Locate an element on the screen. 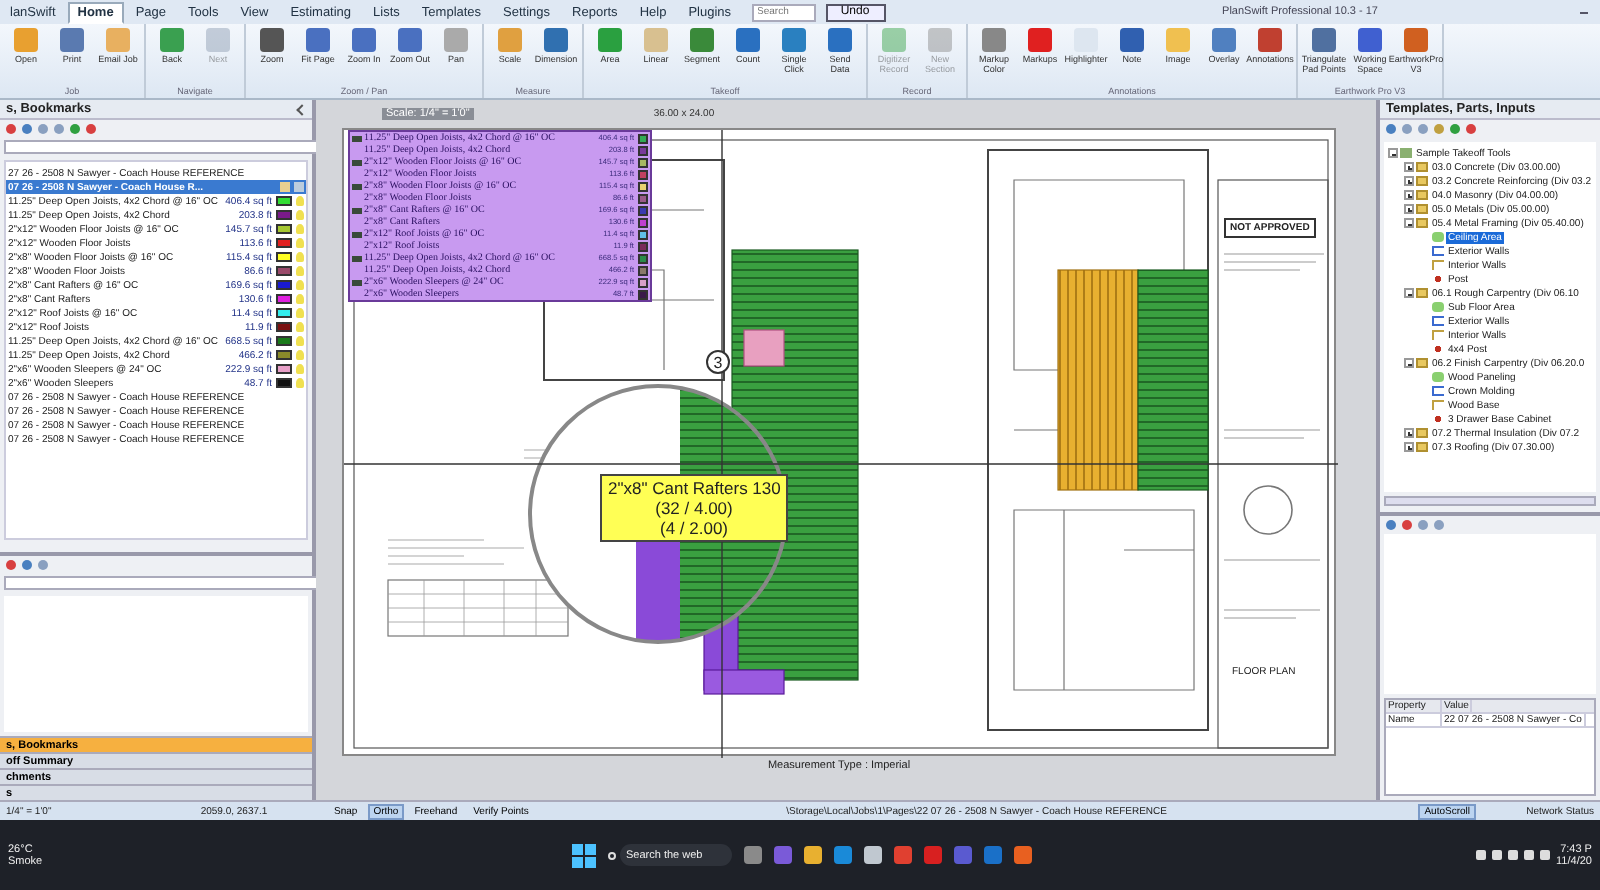 This screenshot has width=1600, height=890. callout-text: (32 / 4.00) is located at coordinates (694, 508).